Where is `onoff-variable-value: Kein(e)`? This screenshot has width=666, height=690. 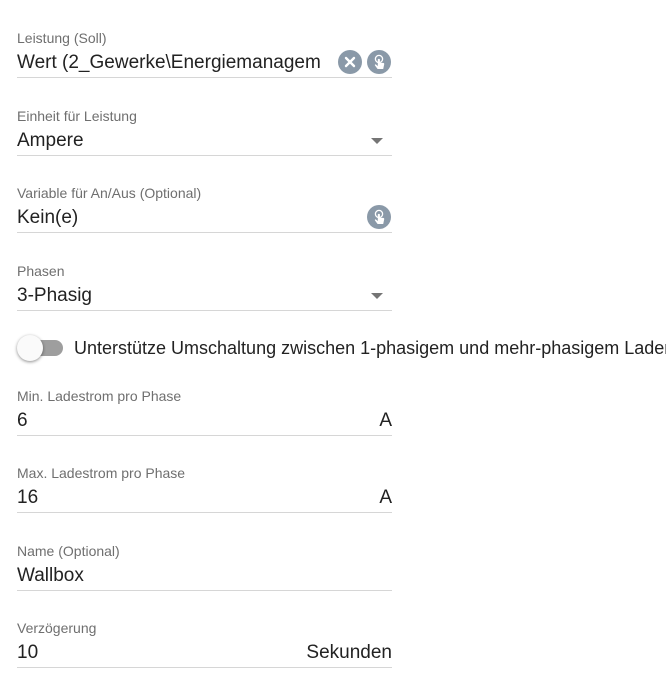 onoff-variable-value: Kein(e) is located at coordinates (47, 218).